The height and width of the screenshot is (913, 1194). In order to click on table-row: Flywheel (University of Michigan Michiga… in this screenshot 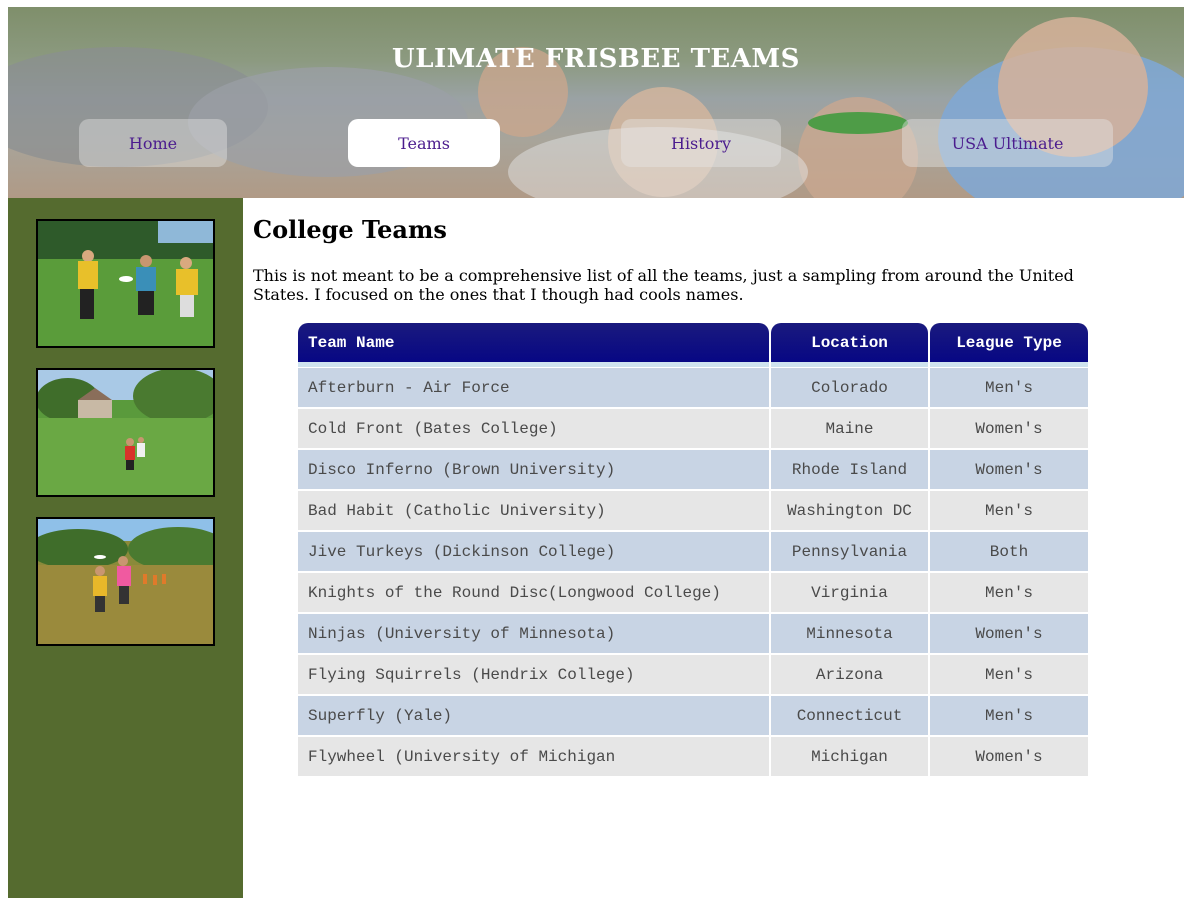, I will do `click(693, 757)`.